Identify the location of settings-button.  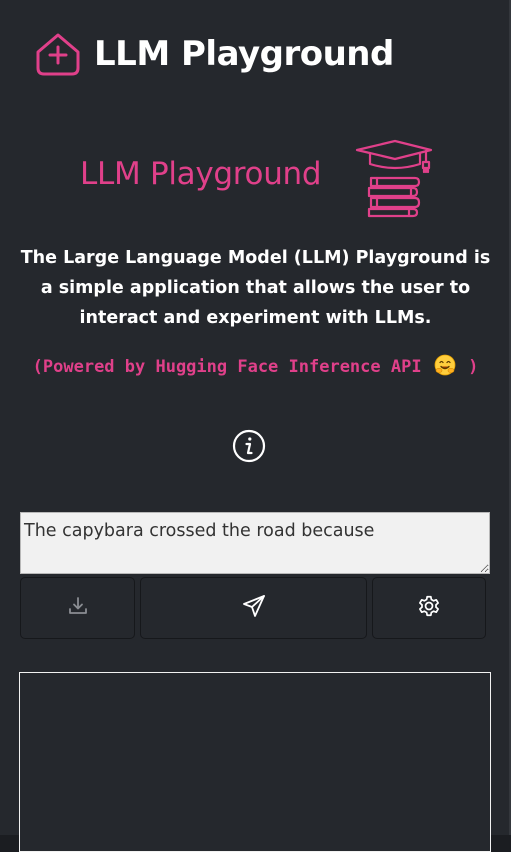
(429, 608).